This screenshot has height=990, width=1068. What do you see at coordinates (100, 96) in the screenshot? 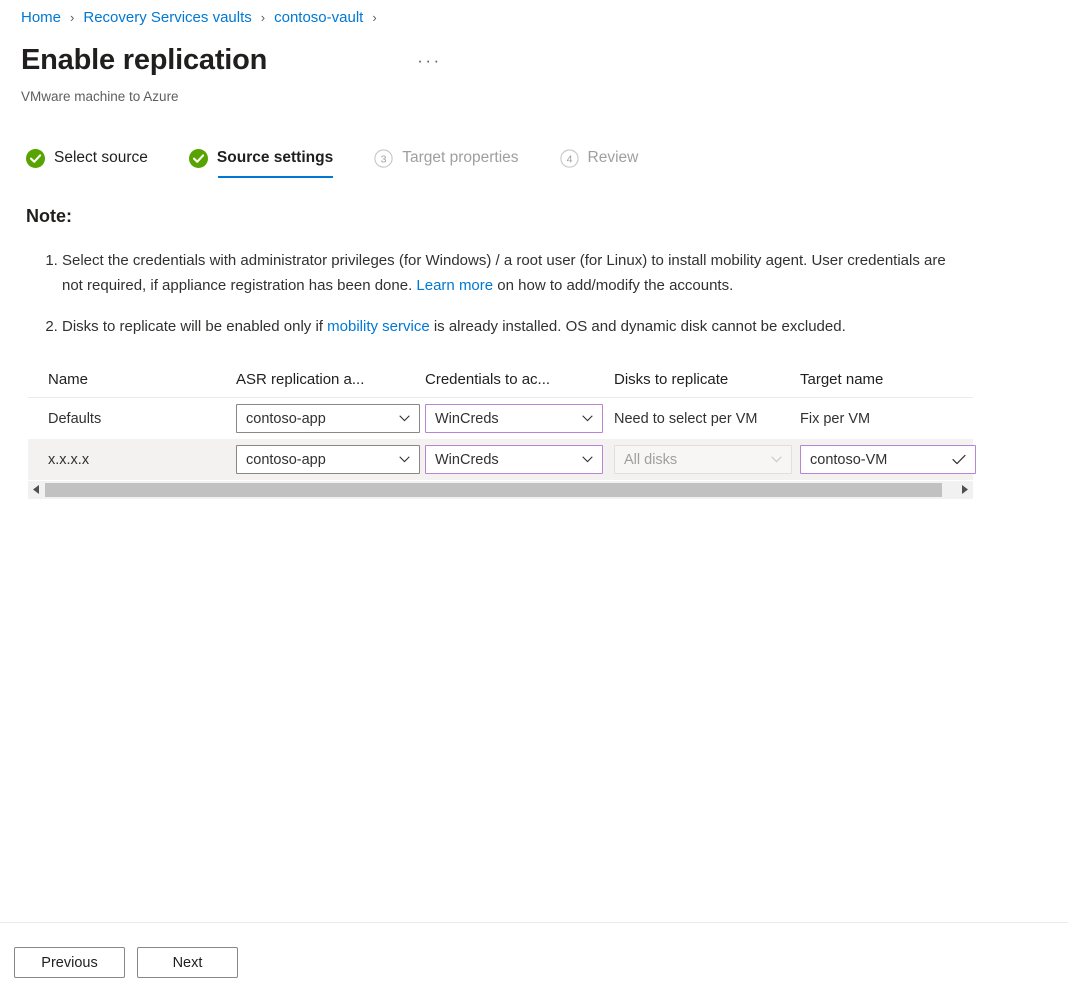
I see `page-subtitle: VMware machine to Azure` at bounding box center [100, 96].